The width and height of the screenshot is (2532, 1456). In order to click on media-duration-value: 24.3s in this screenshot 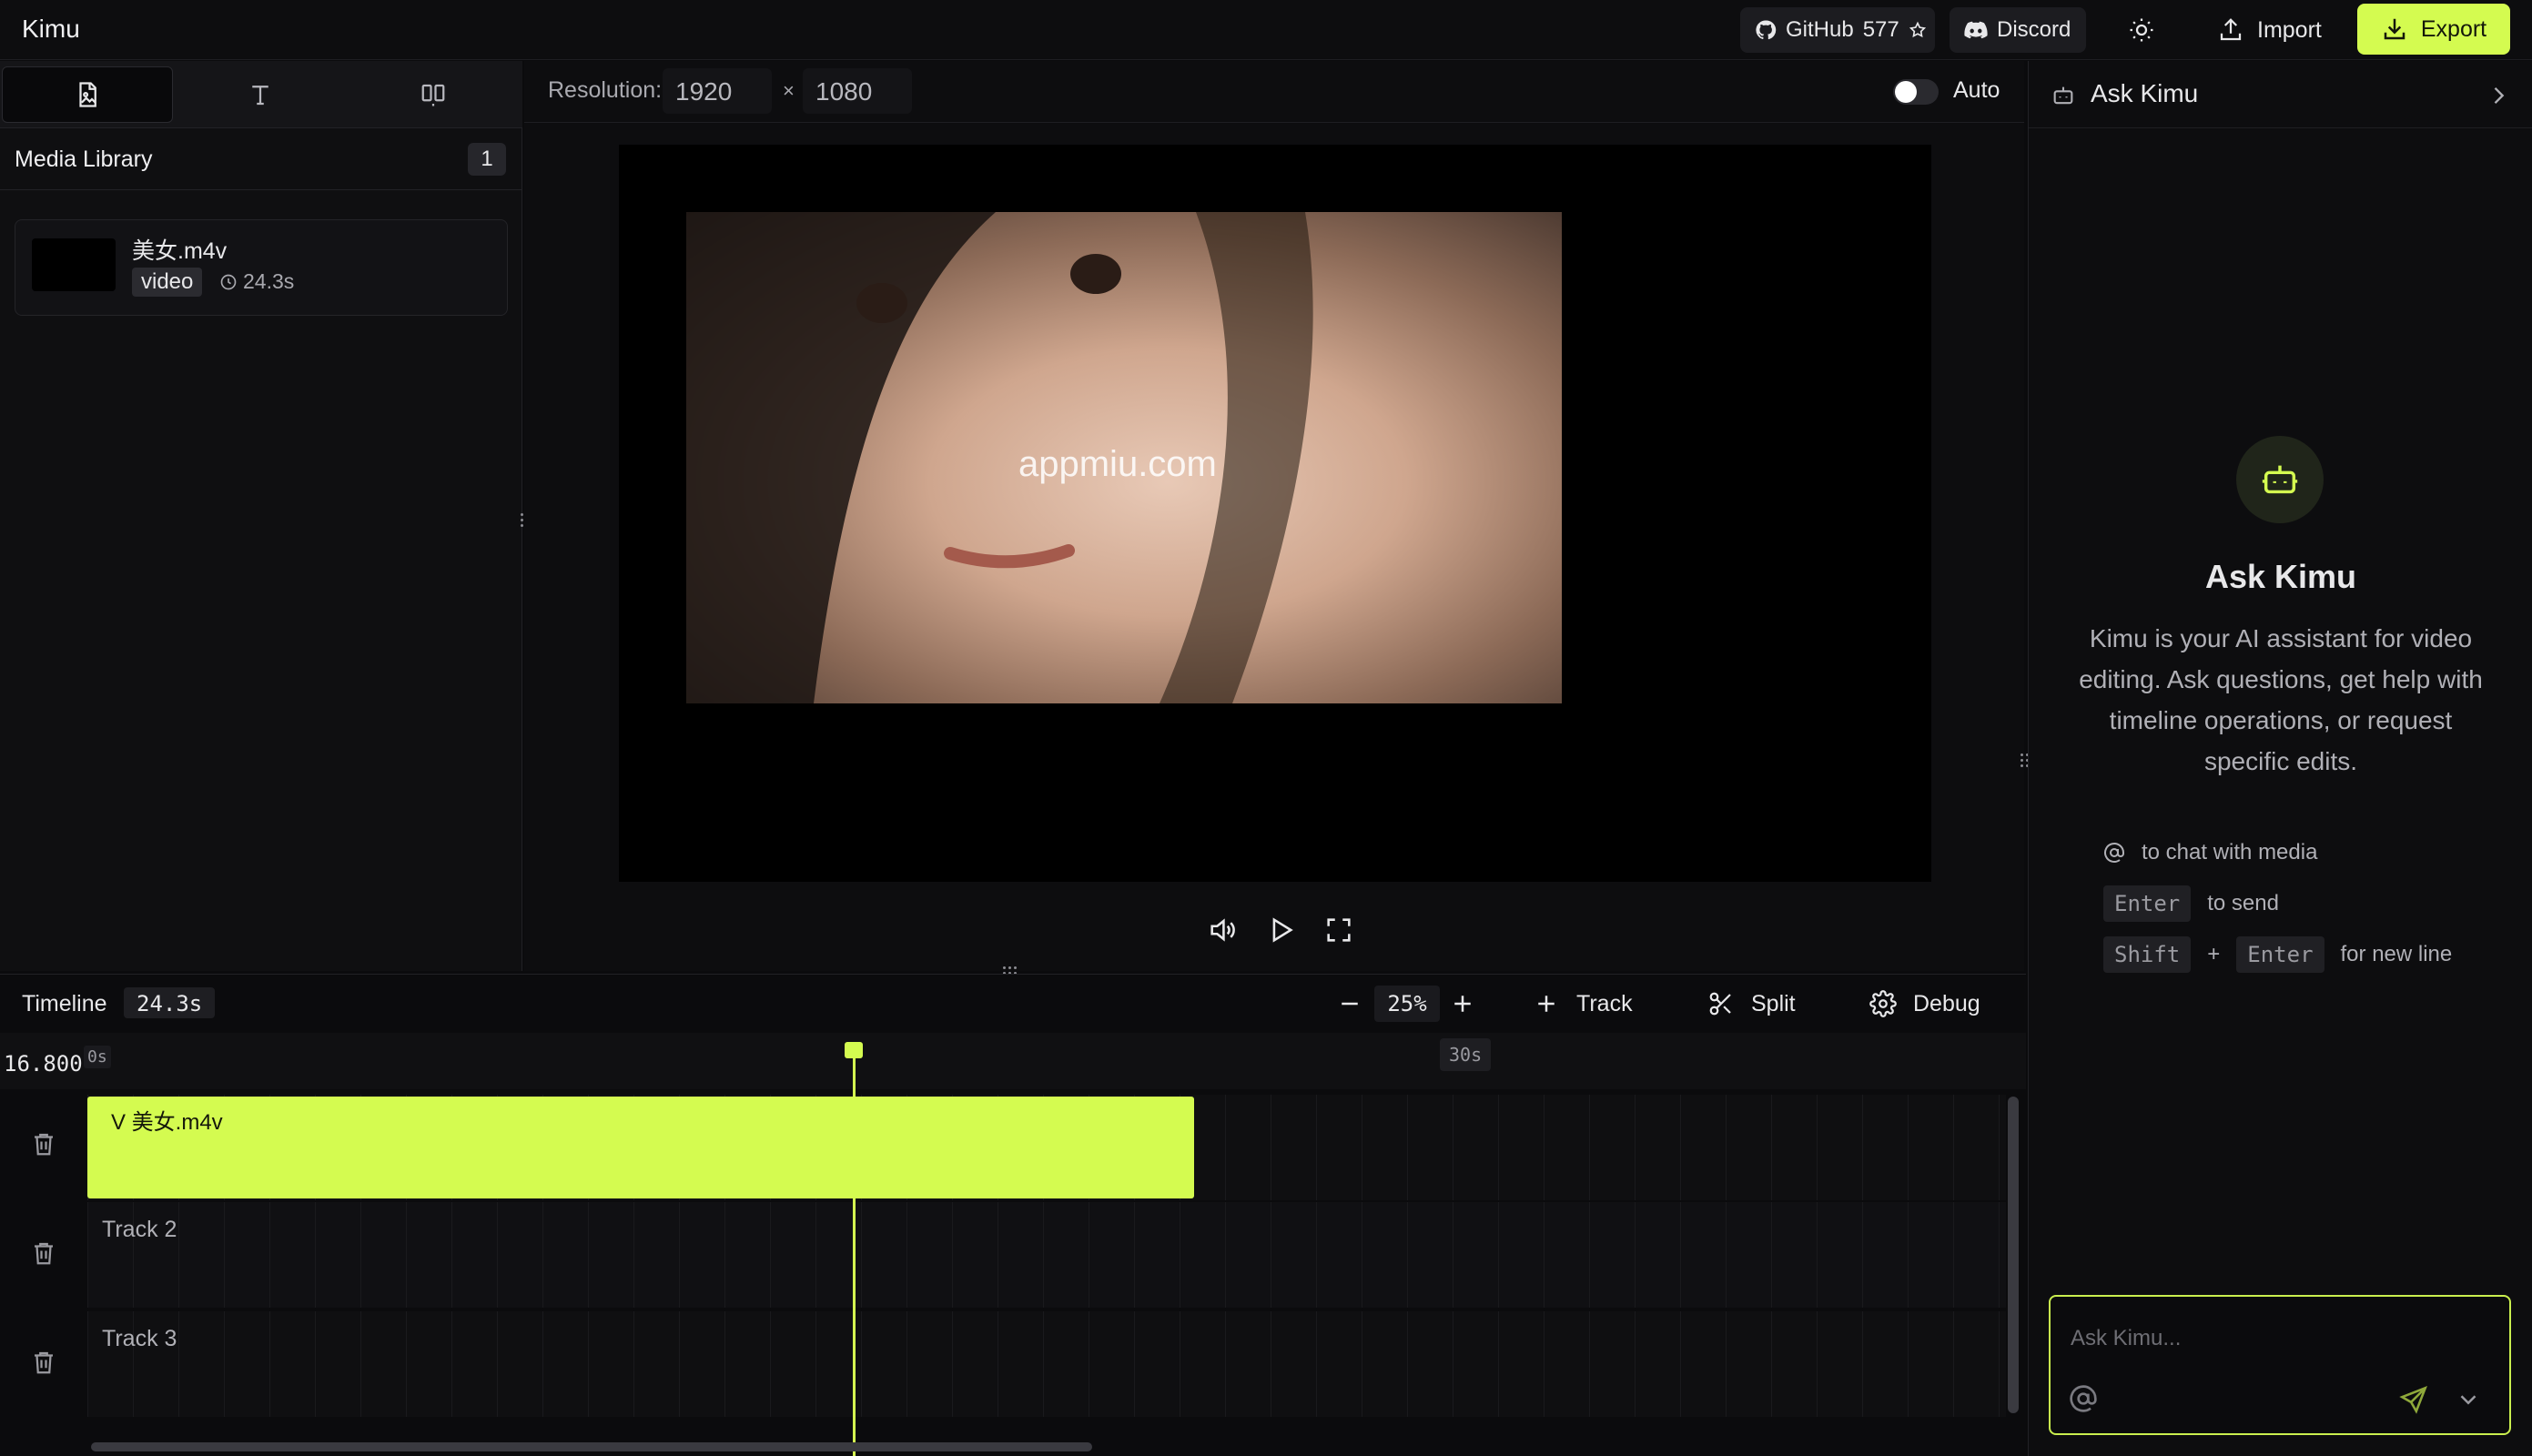, I will do `click(269, 281)`.